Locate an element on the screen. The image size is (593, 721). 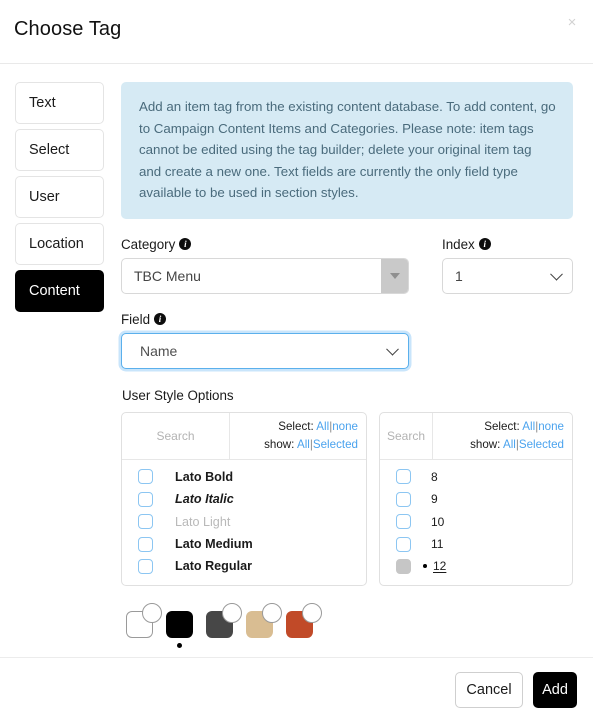
font-show-label: show: is located at coordinates (279, 444).